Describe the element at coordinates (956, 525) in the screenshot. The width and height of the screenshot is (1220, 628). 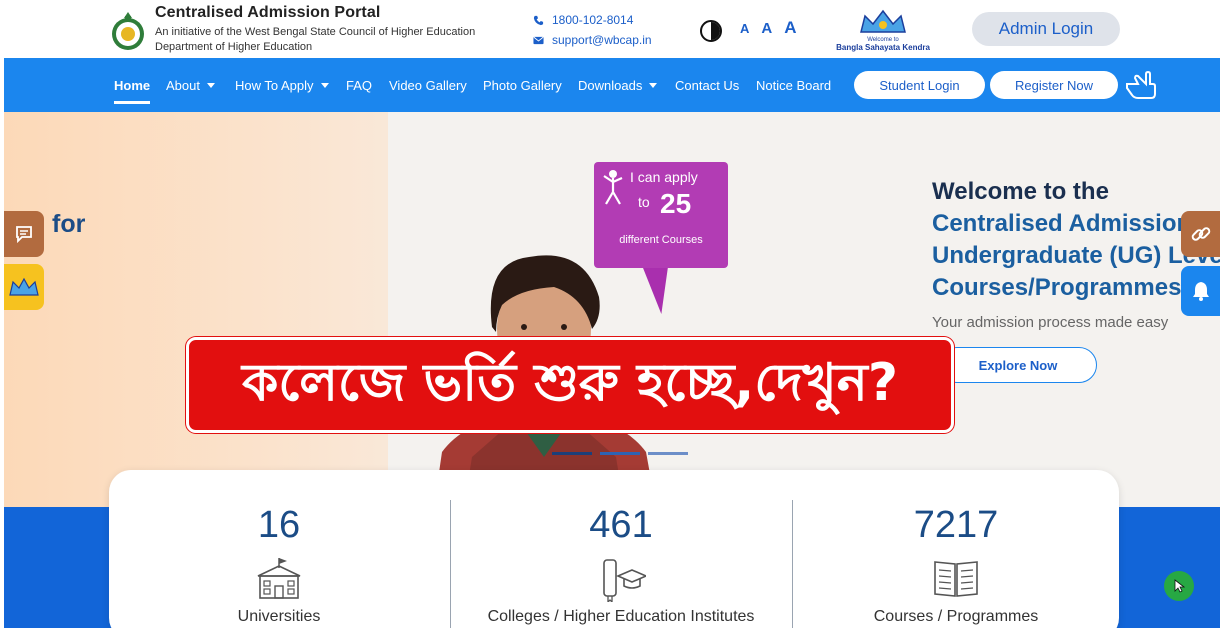
I see `stat-value: 7217` at that location.